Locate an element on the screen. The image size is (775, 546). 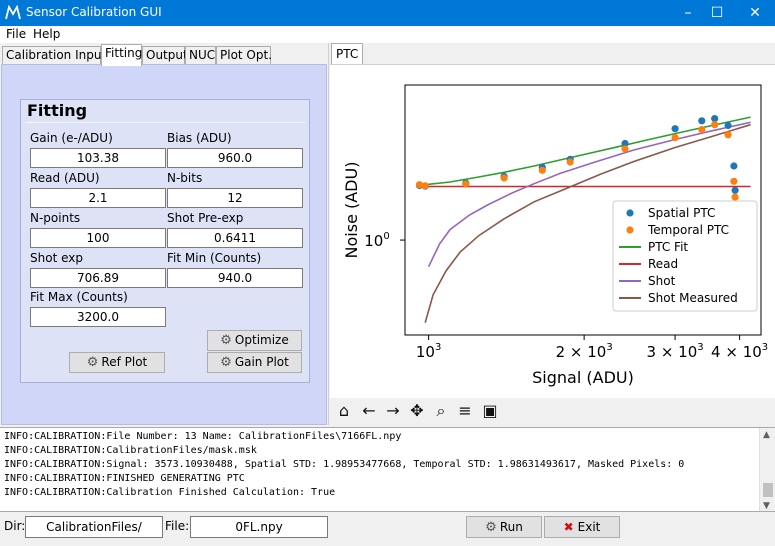
gain-field: 103.38 is located at coordinates (98, 158).